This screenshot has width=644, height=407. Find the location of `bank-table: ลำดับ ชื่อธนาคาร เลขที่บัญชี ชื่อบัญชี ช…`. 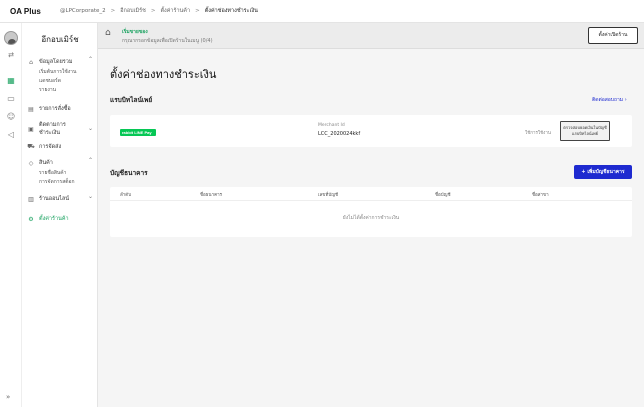

bank-table: ลำดับ ชื่อธนาคาร เลขที่บัญชี ชื่อบัญชี ช… is located at coordinates (371, 212).